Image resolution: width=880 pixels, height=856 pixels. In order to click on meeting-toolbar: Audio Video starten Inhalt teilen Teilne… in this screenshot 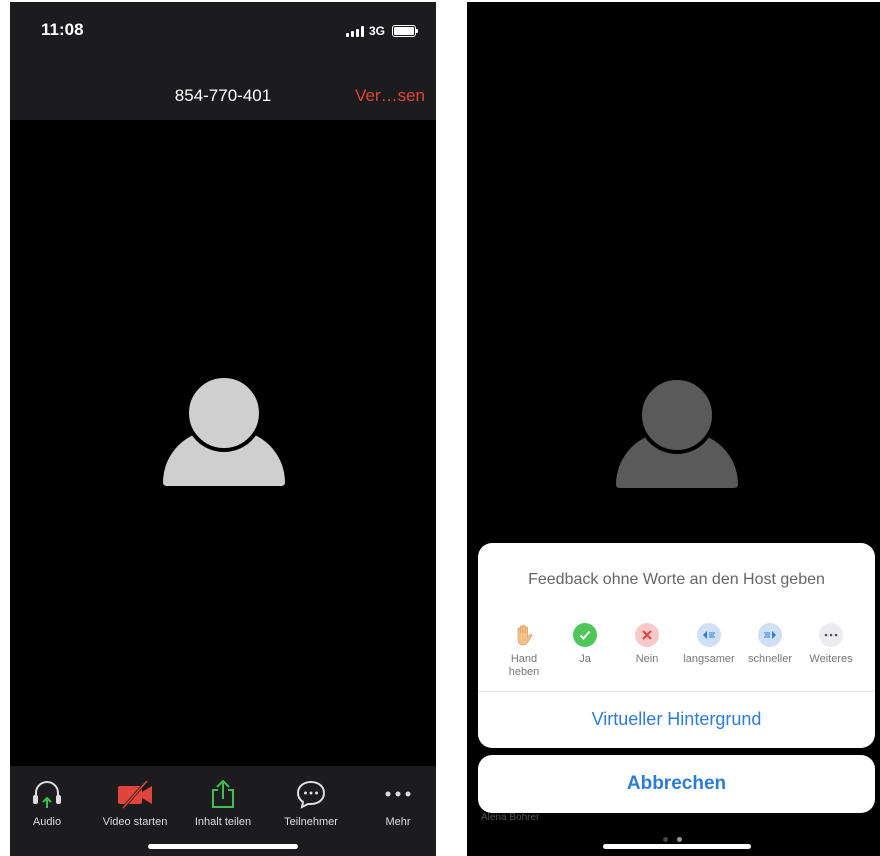, I will do `click(223, 811)`.